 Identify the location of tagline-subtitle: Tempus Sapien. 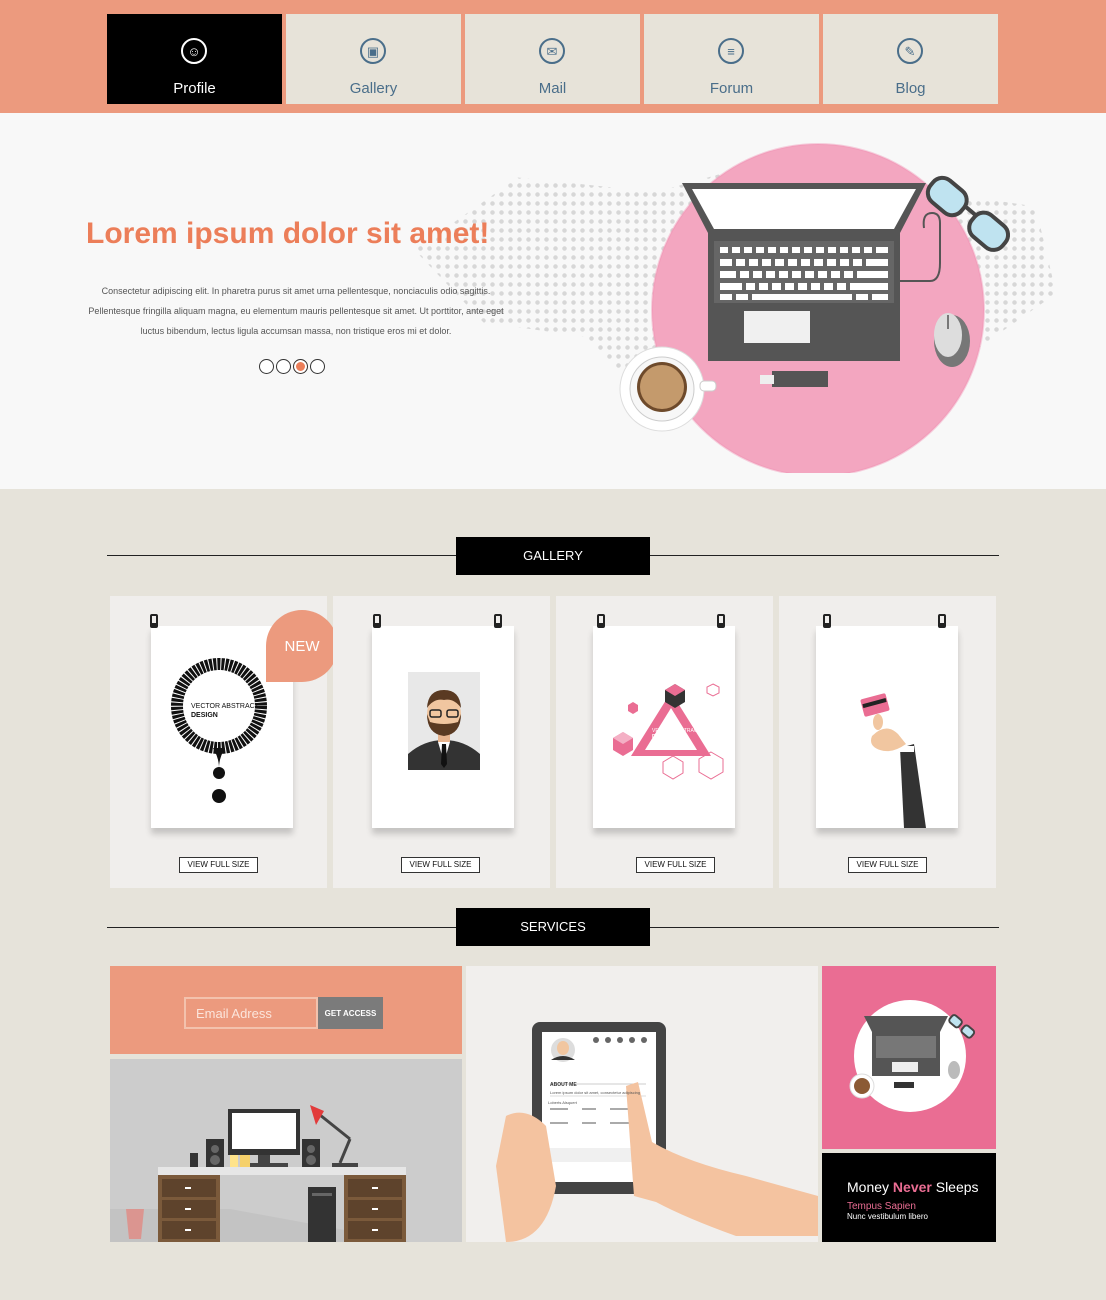
(881, 1206).